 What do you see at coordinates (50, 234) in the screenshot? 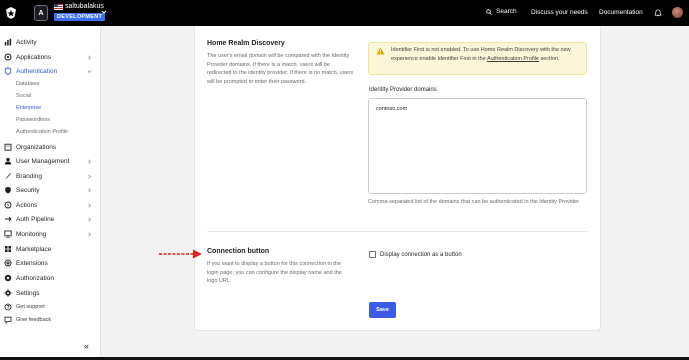
I see `sidebar-item-monitoring: Monitoring` at bounding box center [50, 234].